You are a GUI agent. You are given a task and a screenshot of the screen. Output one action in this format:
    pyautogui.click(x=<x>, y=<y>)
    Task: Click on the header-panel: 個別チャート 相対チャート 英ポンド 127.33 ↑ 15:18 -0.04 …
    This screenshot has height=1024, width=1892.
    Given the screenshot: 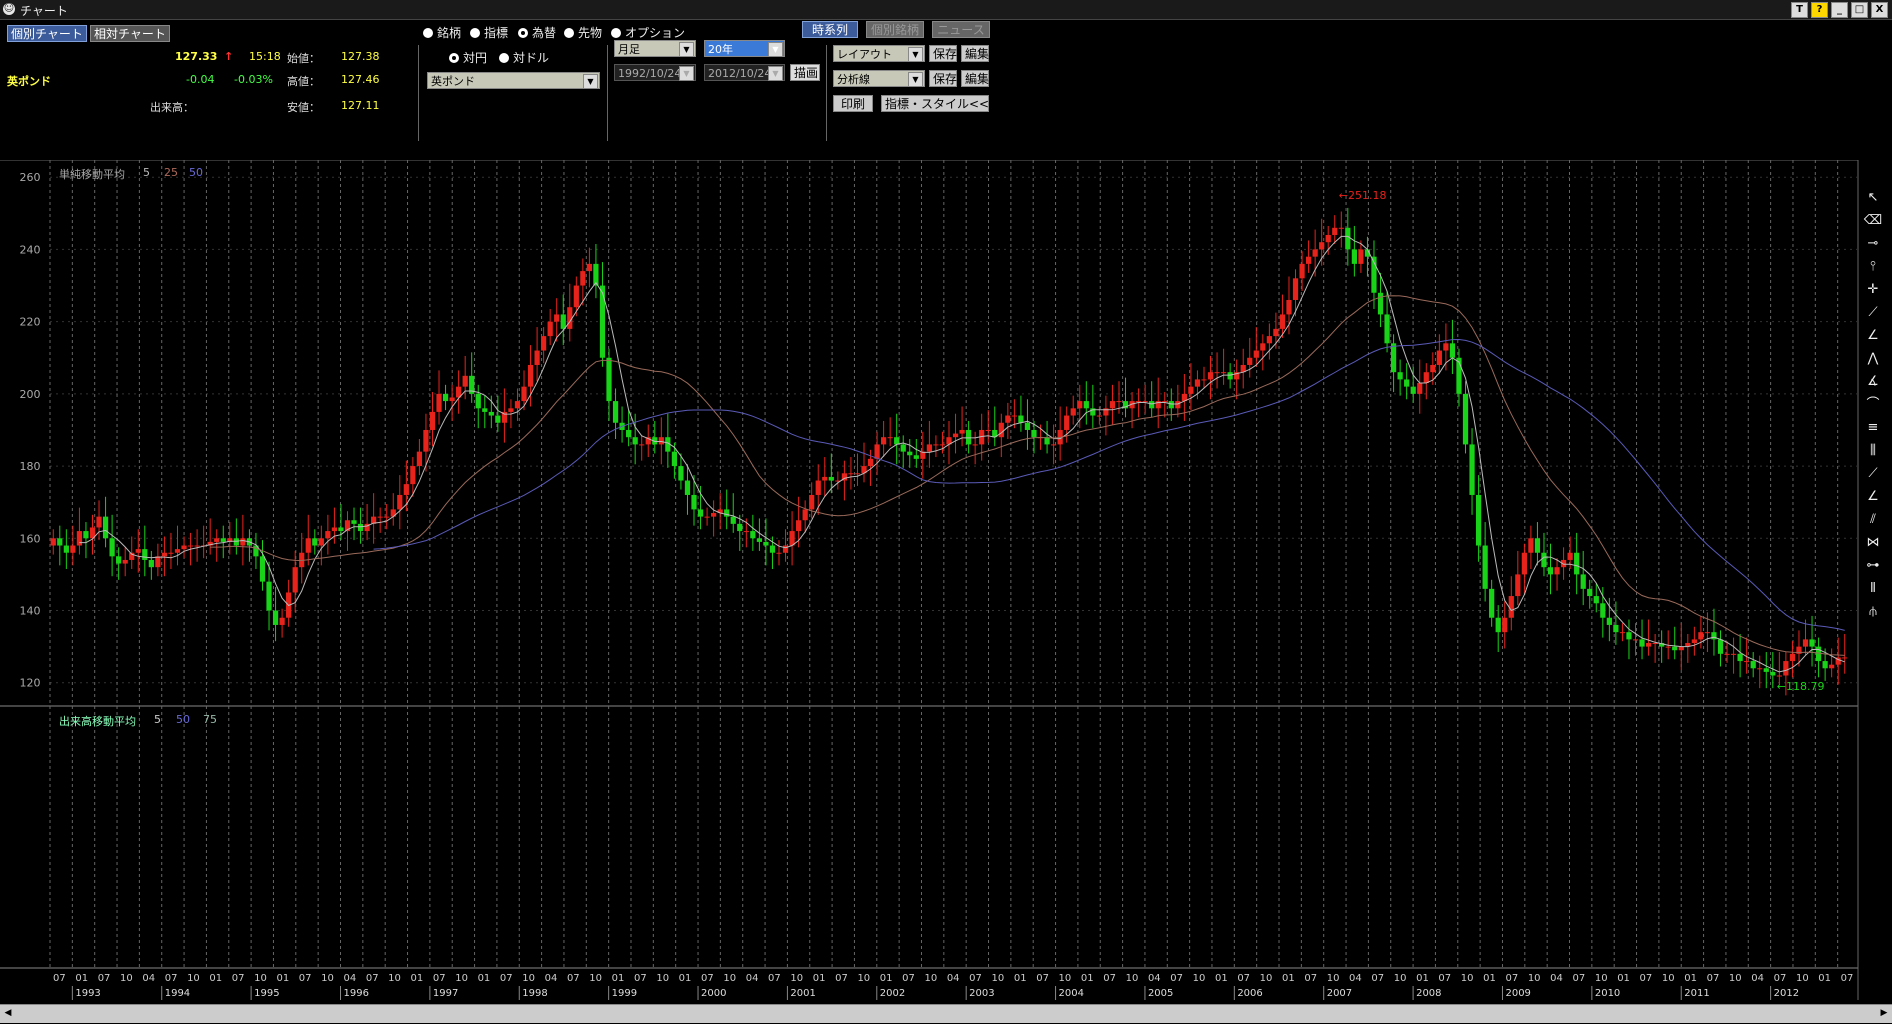 What is the action you would take?
    pyautogui.click(x=946, y=90)
    